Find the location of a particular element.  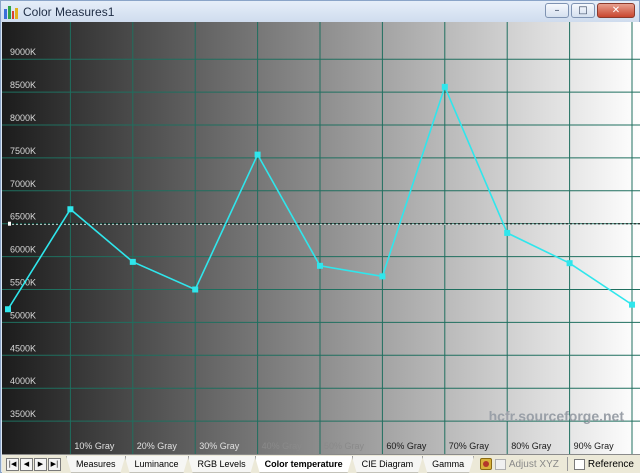

x-tick-label: 70% Gray is located at coordinates (469, 446).